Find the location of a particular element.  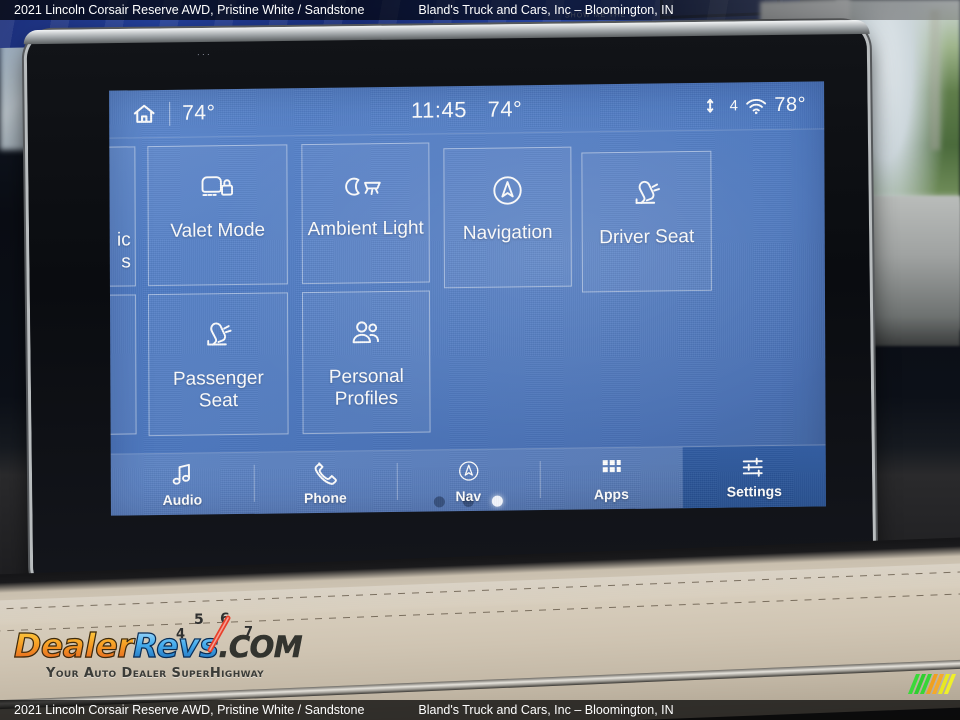

logo-tagline: Your Auto Dealer SuperHighway is located at coordinates (155, 673).